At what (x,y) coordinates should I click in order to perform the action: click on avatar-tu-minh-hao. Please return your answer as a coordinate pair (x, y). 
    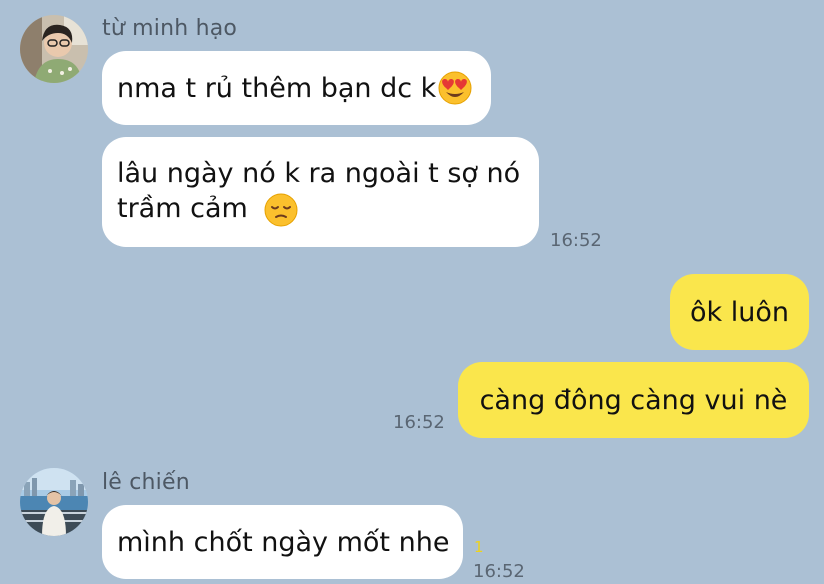
    Looking at the image, I should click on (54, 49).